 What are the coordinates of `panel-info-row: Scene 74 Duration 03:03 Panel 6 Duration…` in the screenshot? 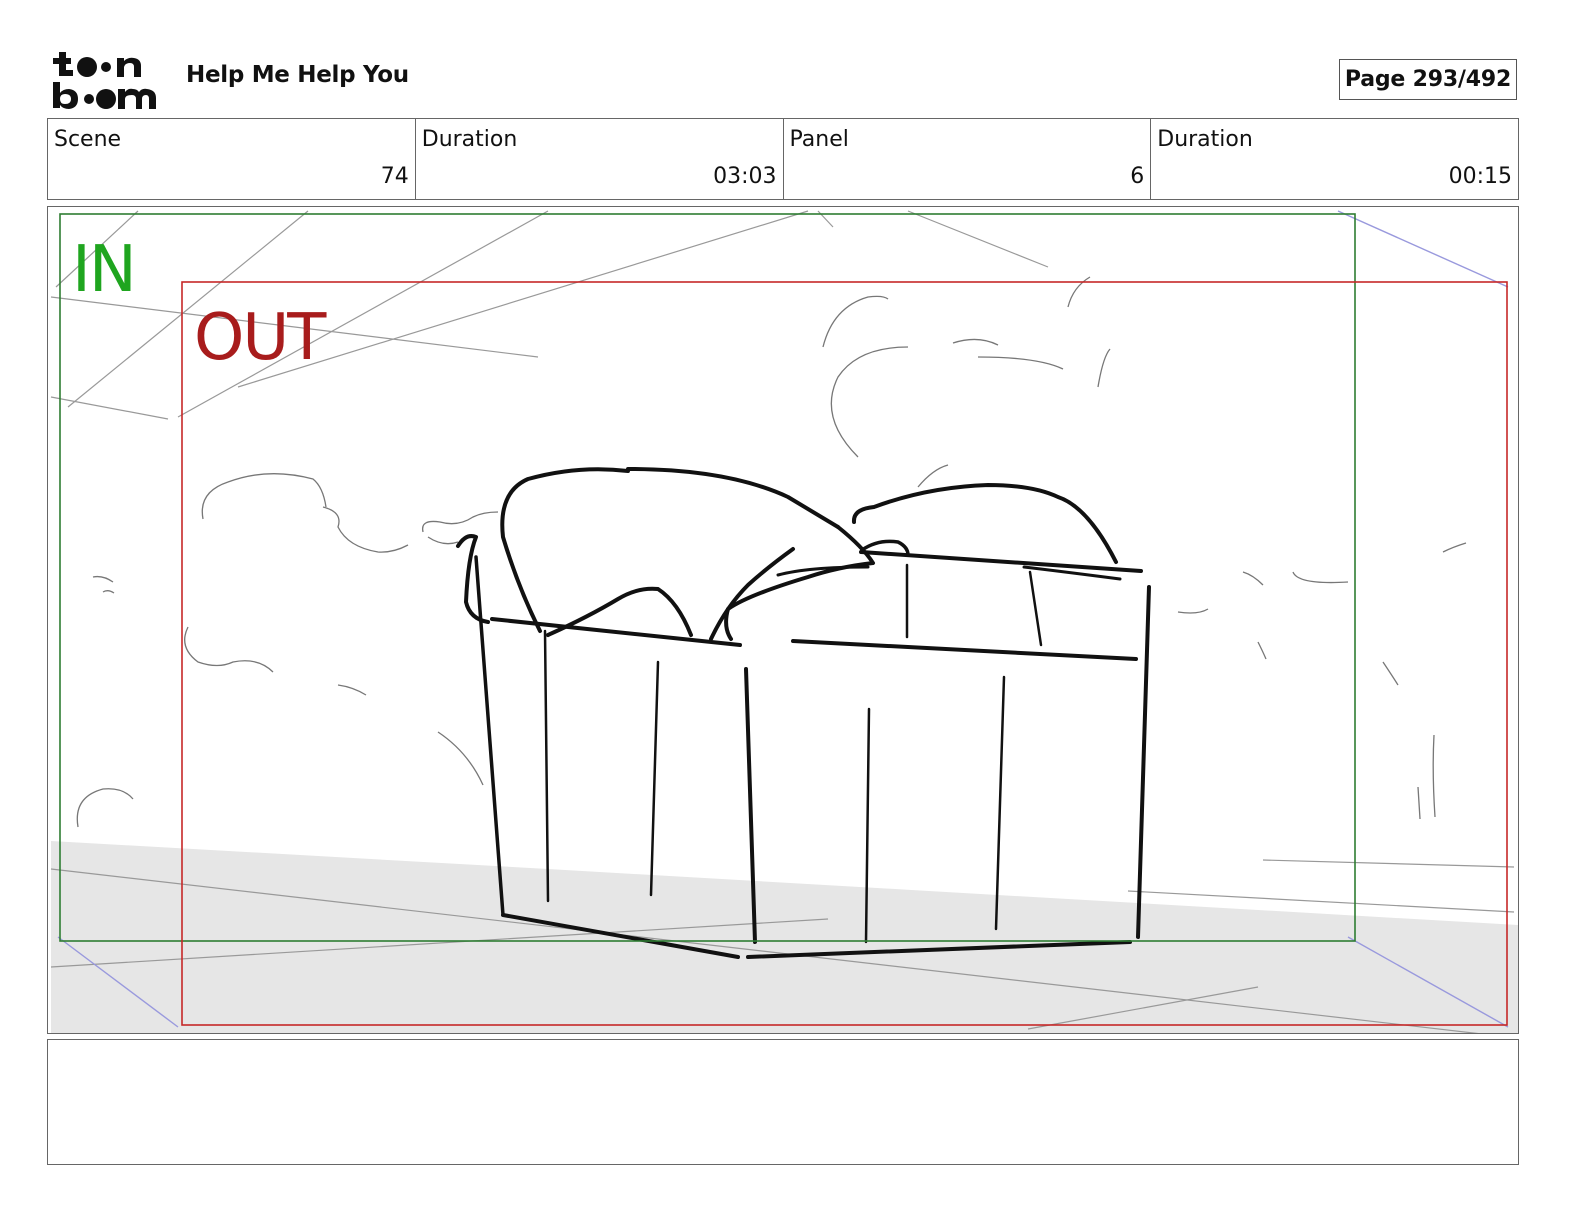 It's located at (783, 159).